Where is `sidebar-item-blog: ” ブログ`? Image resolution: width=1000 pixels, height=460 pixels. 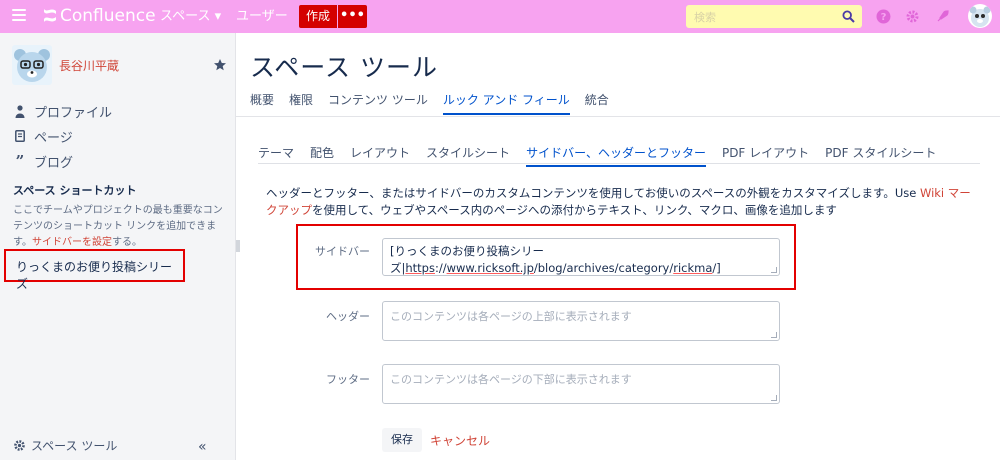 sidebar-item-blog: ” ブログ is located at coordinates (43, 161).